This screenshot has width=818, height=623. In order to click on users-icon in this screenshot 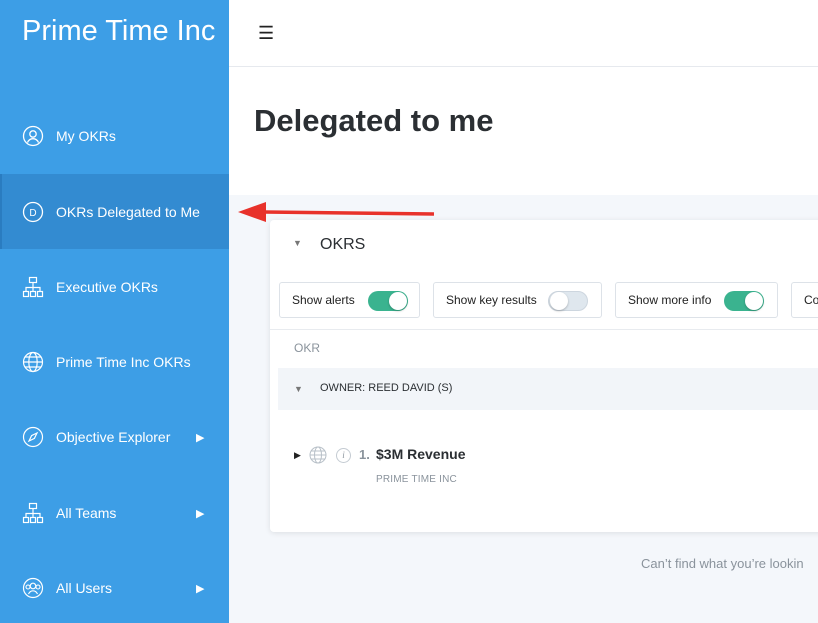, I will do `click(33, 588)`.